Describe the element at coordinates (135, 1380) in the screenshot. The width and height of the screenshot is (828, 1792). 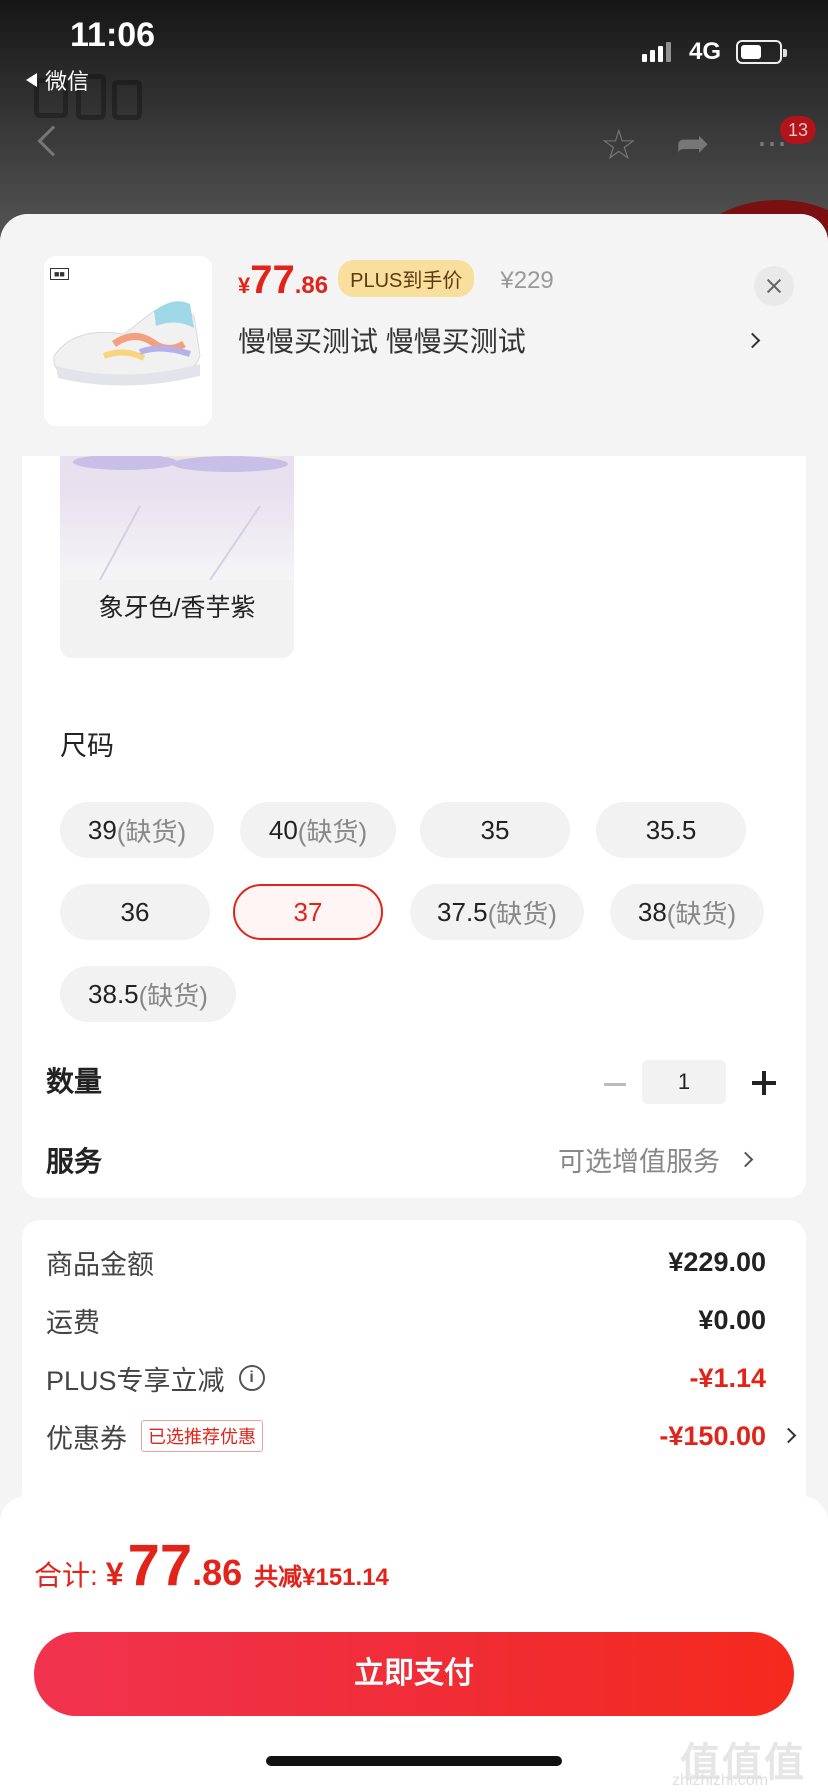
I see `plus-discount-label: PLUS专享立减` at that location.